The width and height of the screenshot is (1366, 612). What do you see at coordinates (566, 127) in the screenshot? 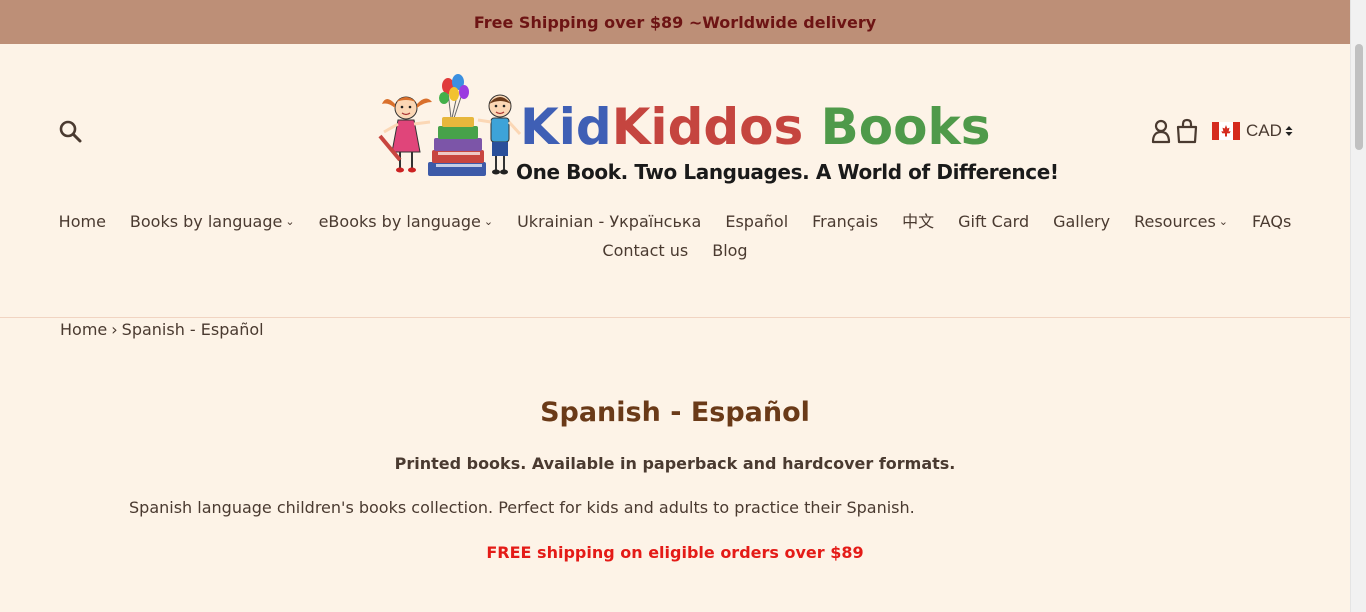
I see `logo-word-kid: Kid` at bounding box center [566, 127].